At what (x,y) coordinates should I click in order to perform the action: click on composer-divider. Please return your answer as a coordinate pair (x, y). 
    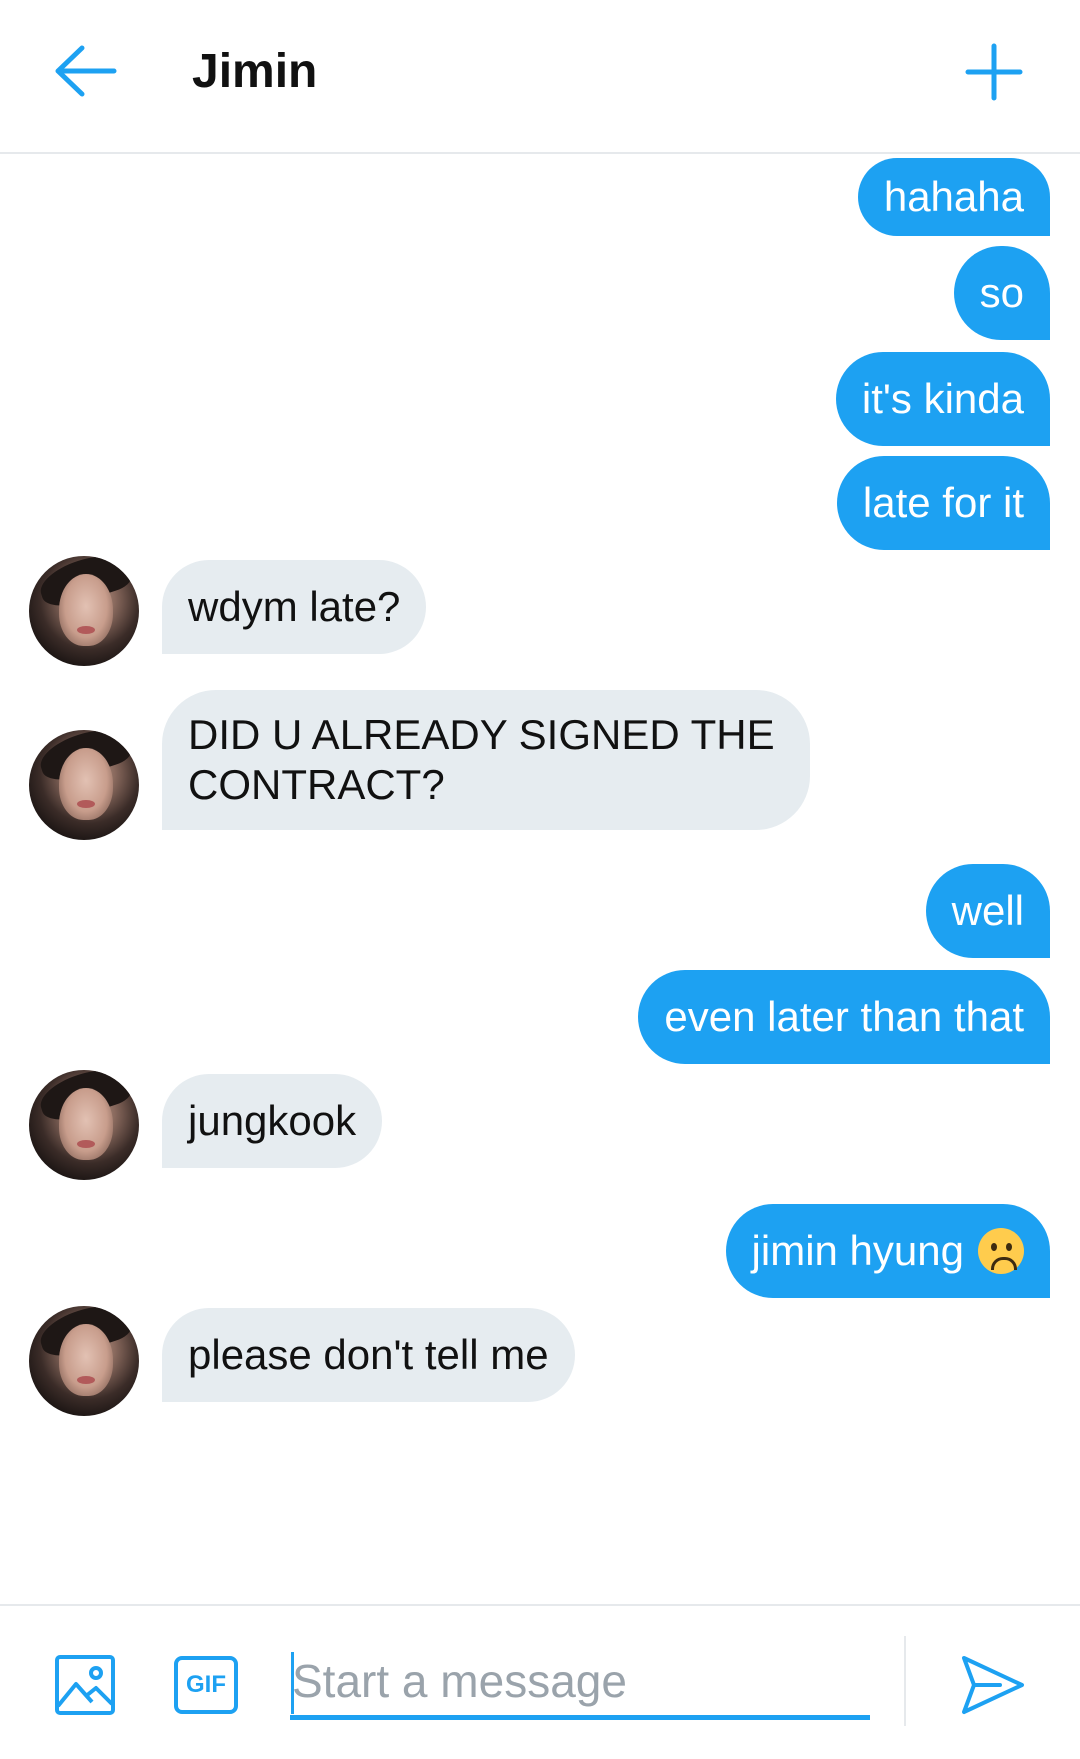
    Looking at the image, I should click on (905, 1681).